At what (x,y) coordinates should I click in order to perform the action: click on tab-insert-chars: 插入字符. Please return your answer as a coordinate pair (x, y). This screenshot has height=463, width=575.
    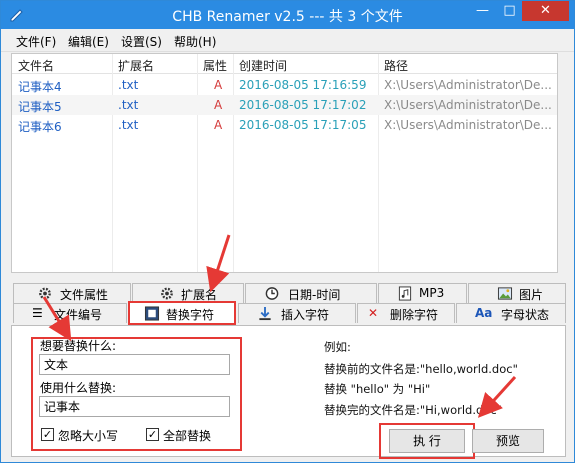
    Looking at the image, I should click on (297, 313).